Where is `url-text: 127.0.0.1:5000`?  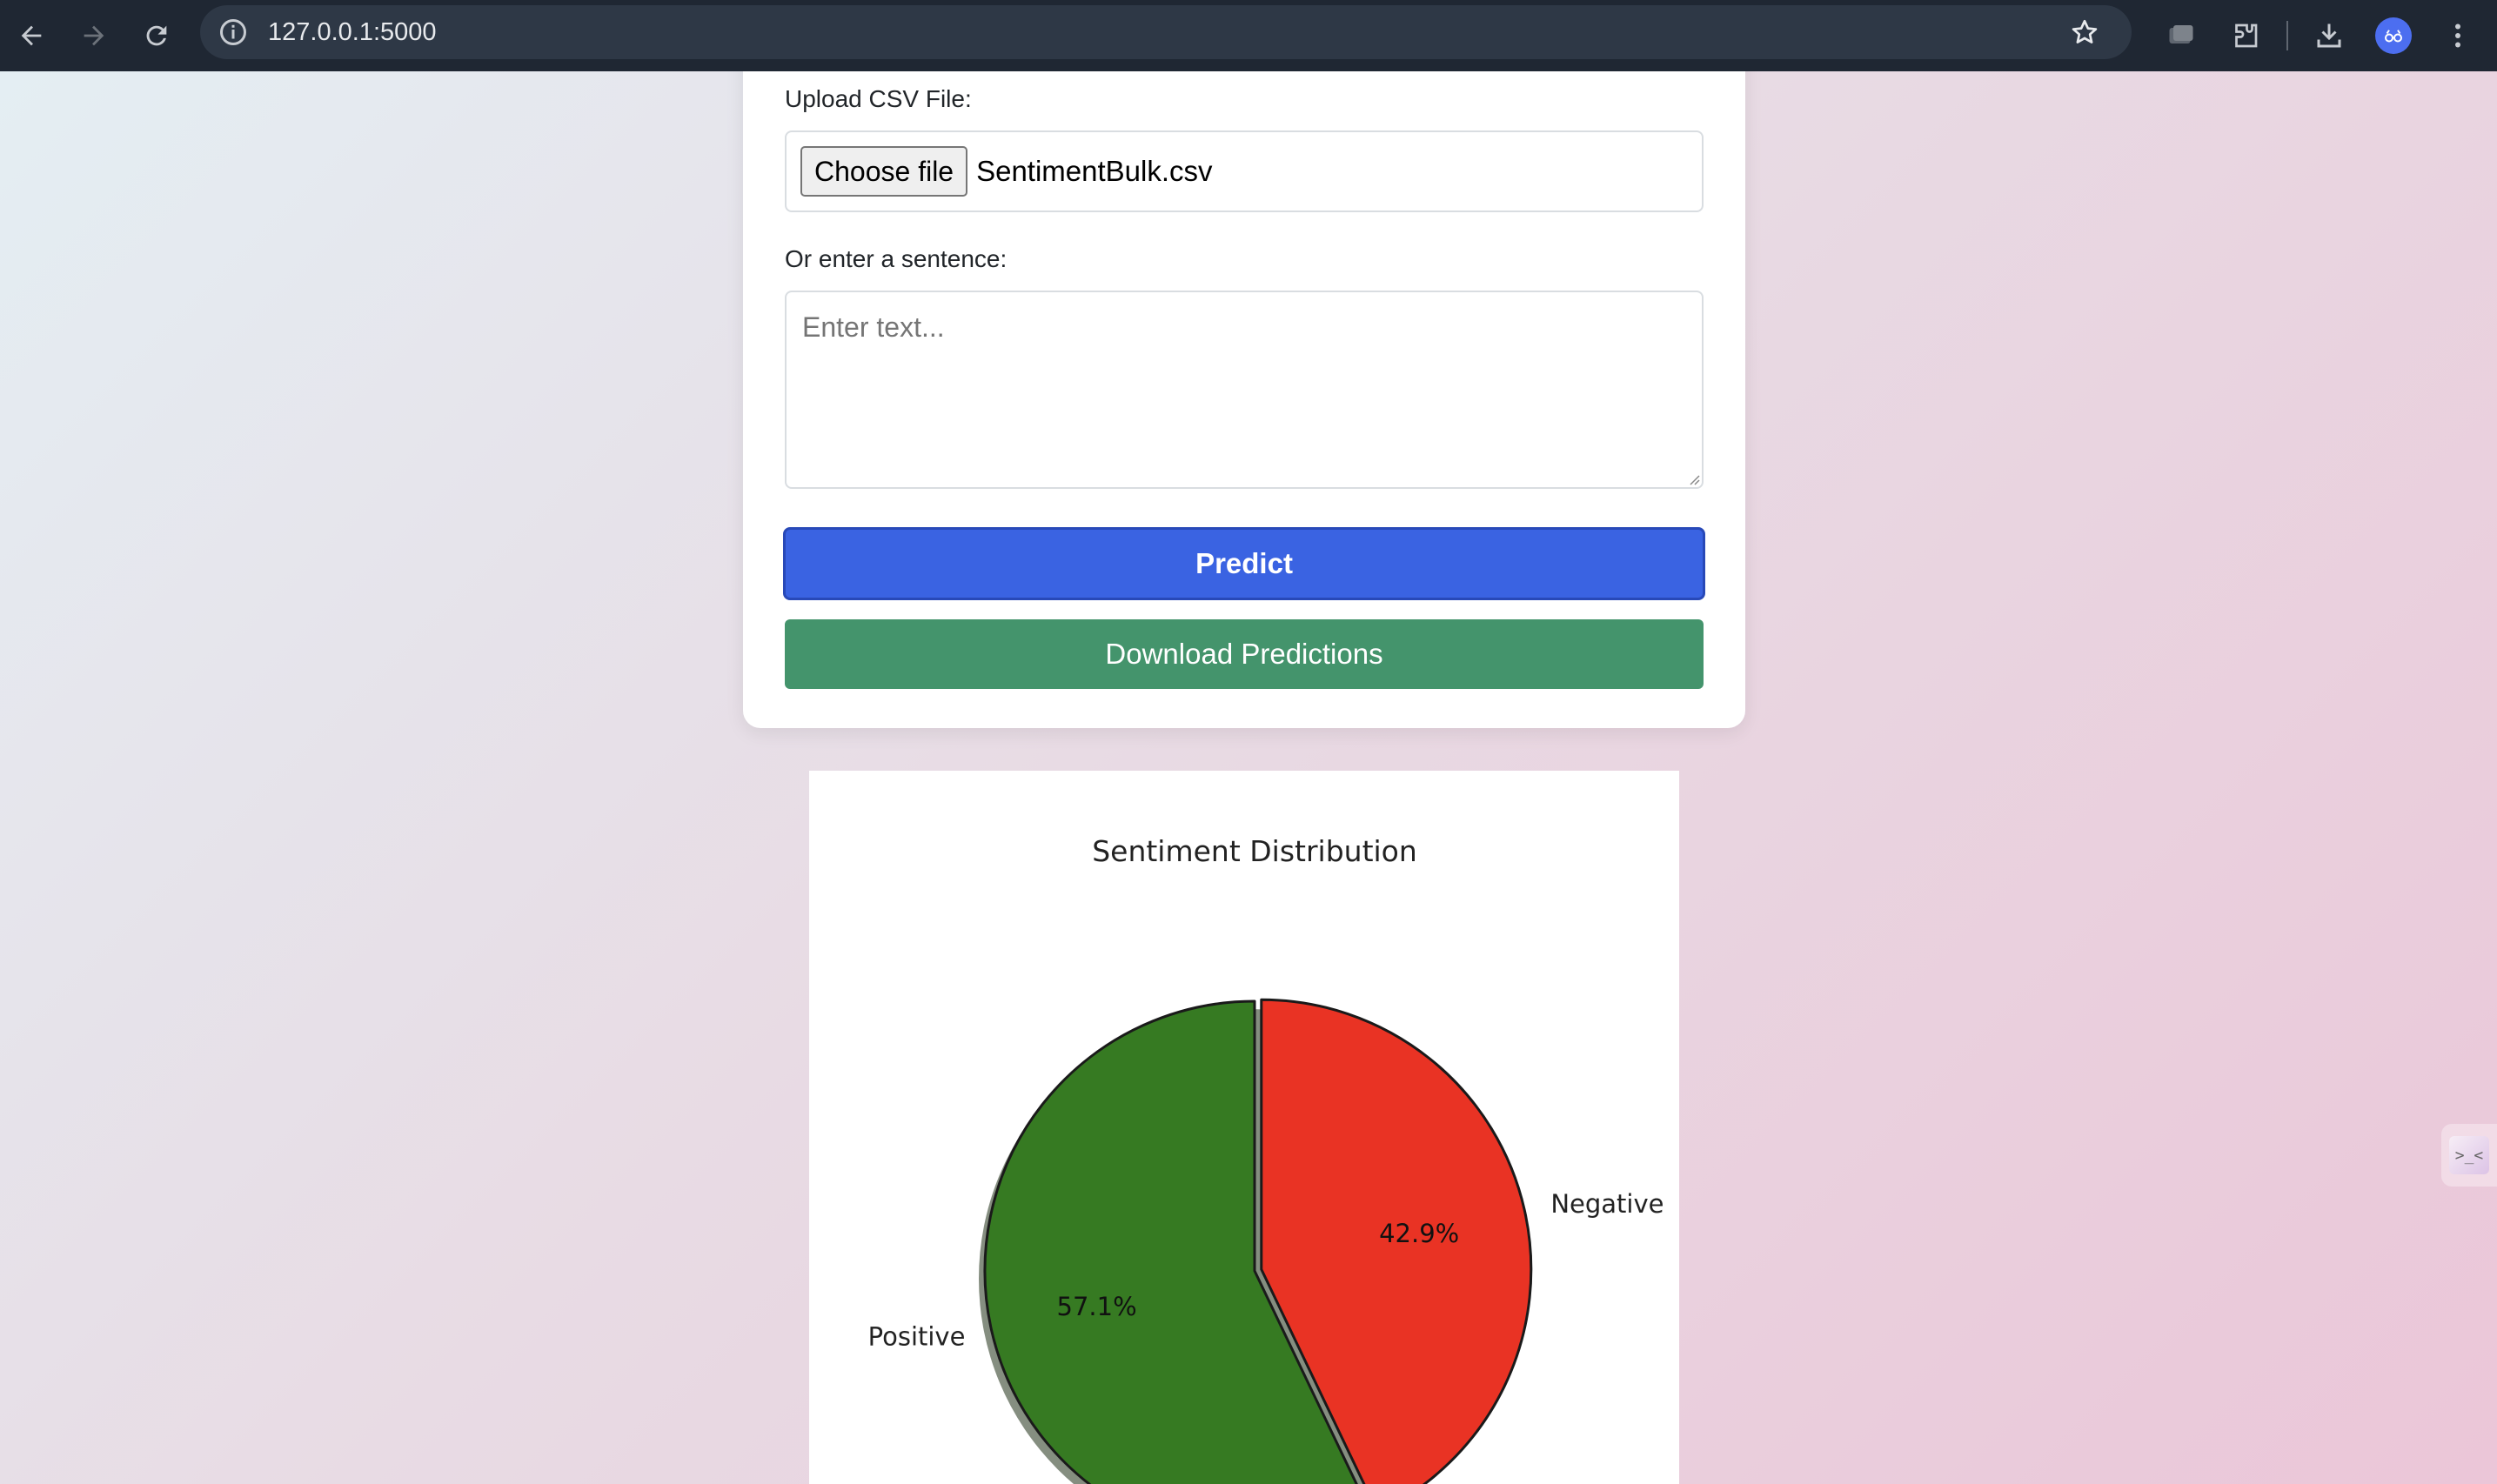
url-text: 127.0.0.1:5000 is located at coordinates (352, 32).